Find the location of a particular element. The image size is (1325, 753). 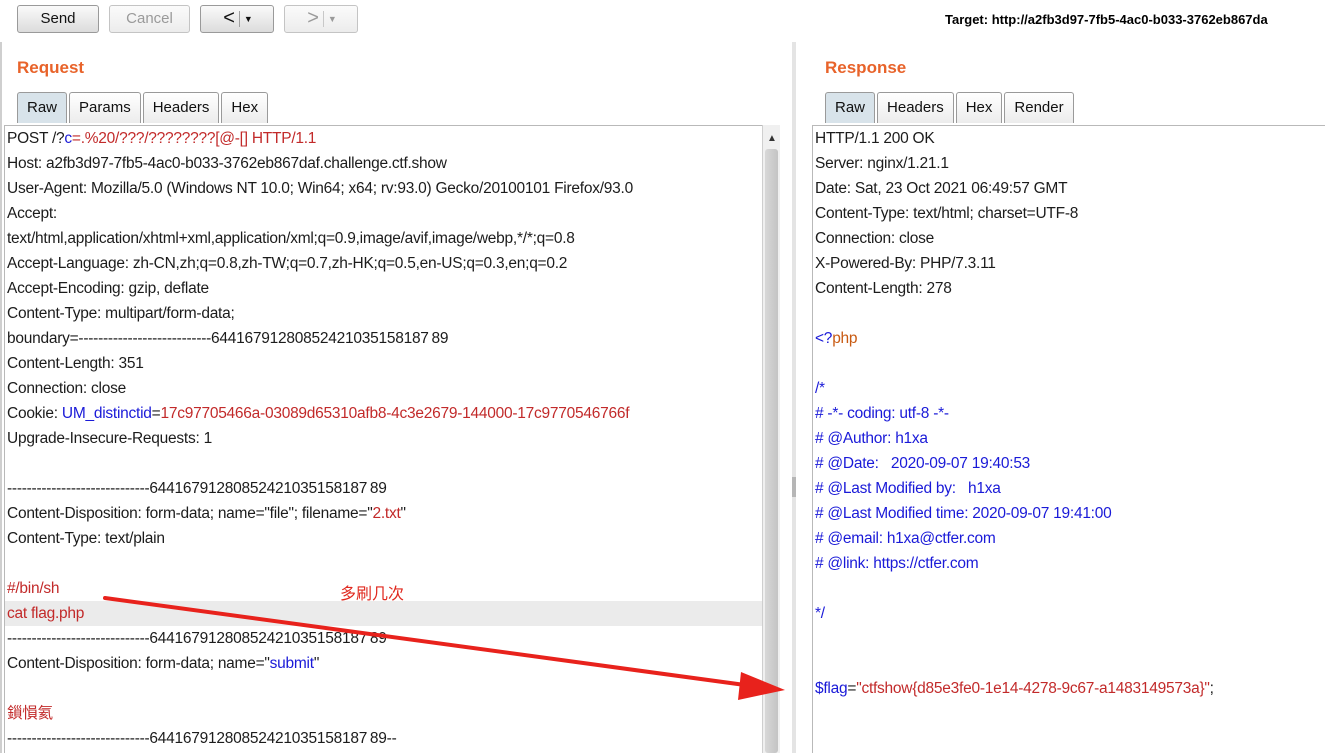

code-line: POST /?c=.%20/???/????????[@-[] HTTP/1.1 is located at coordinates (383, 138).